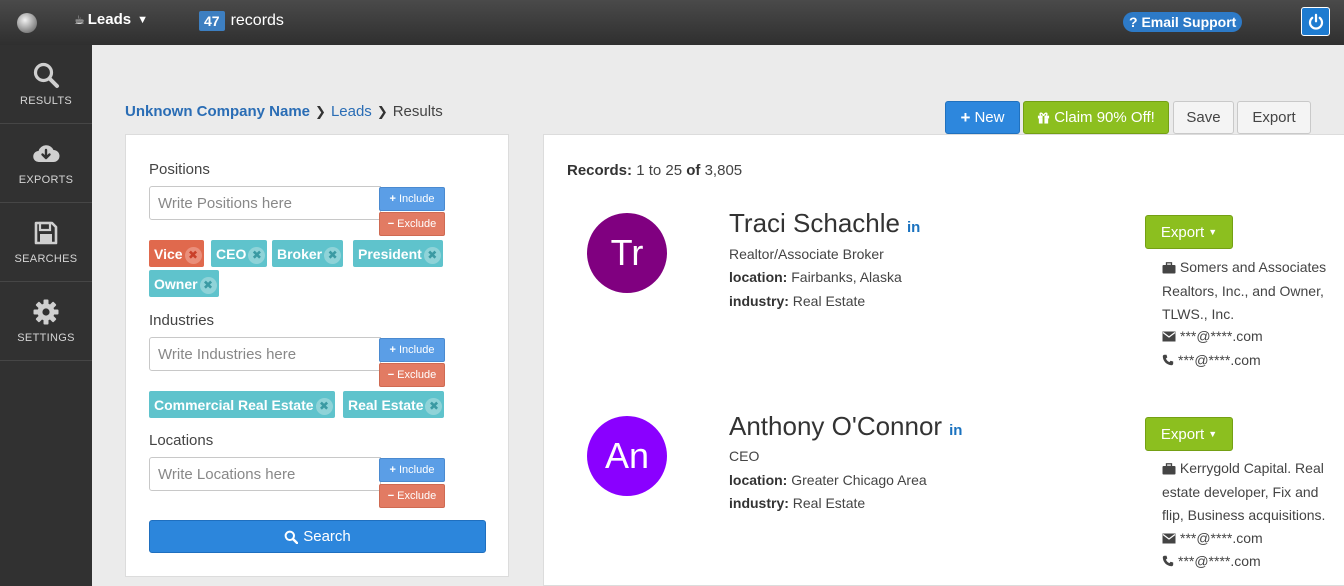 The image size is (1344, 586). I want to click on industry-label: industry:, so click(759, 301).